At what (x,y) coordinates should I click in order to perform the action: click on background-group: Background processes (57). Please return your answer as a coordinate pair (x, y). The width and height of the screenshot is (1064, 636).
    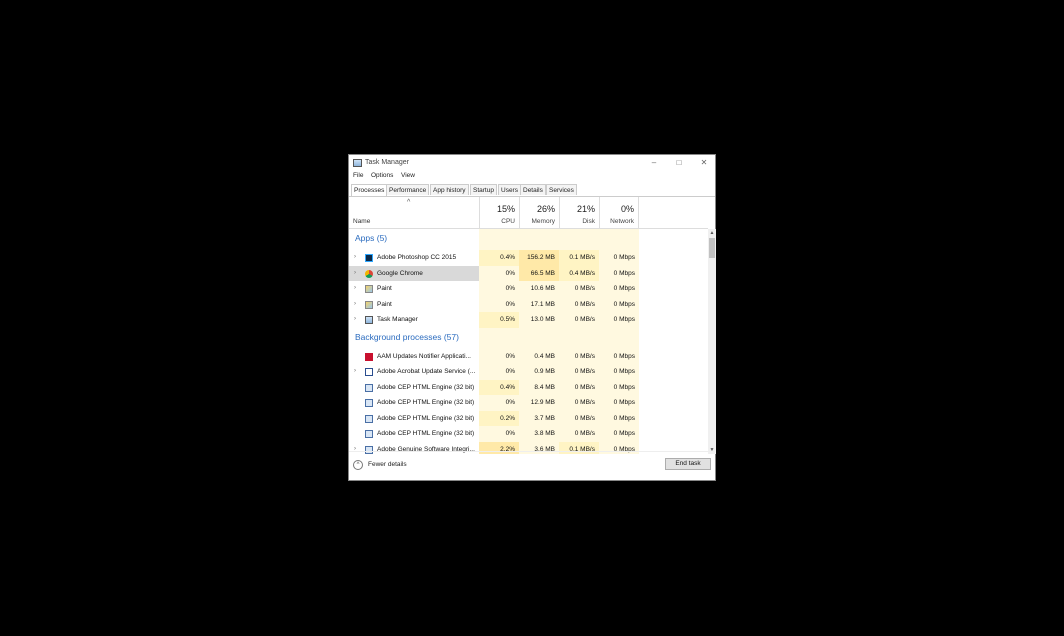
    Looking at the image, I should click on (528, 338).